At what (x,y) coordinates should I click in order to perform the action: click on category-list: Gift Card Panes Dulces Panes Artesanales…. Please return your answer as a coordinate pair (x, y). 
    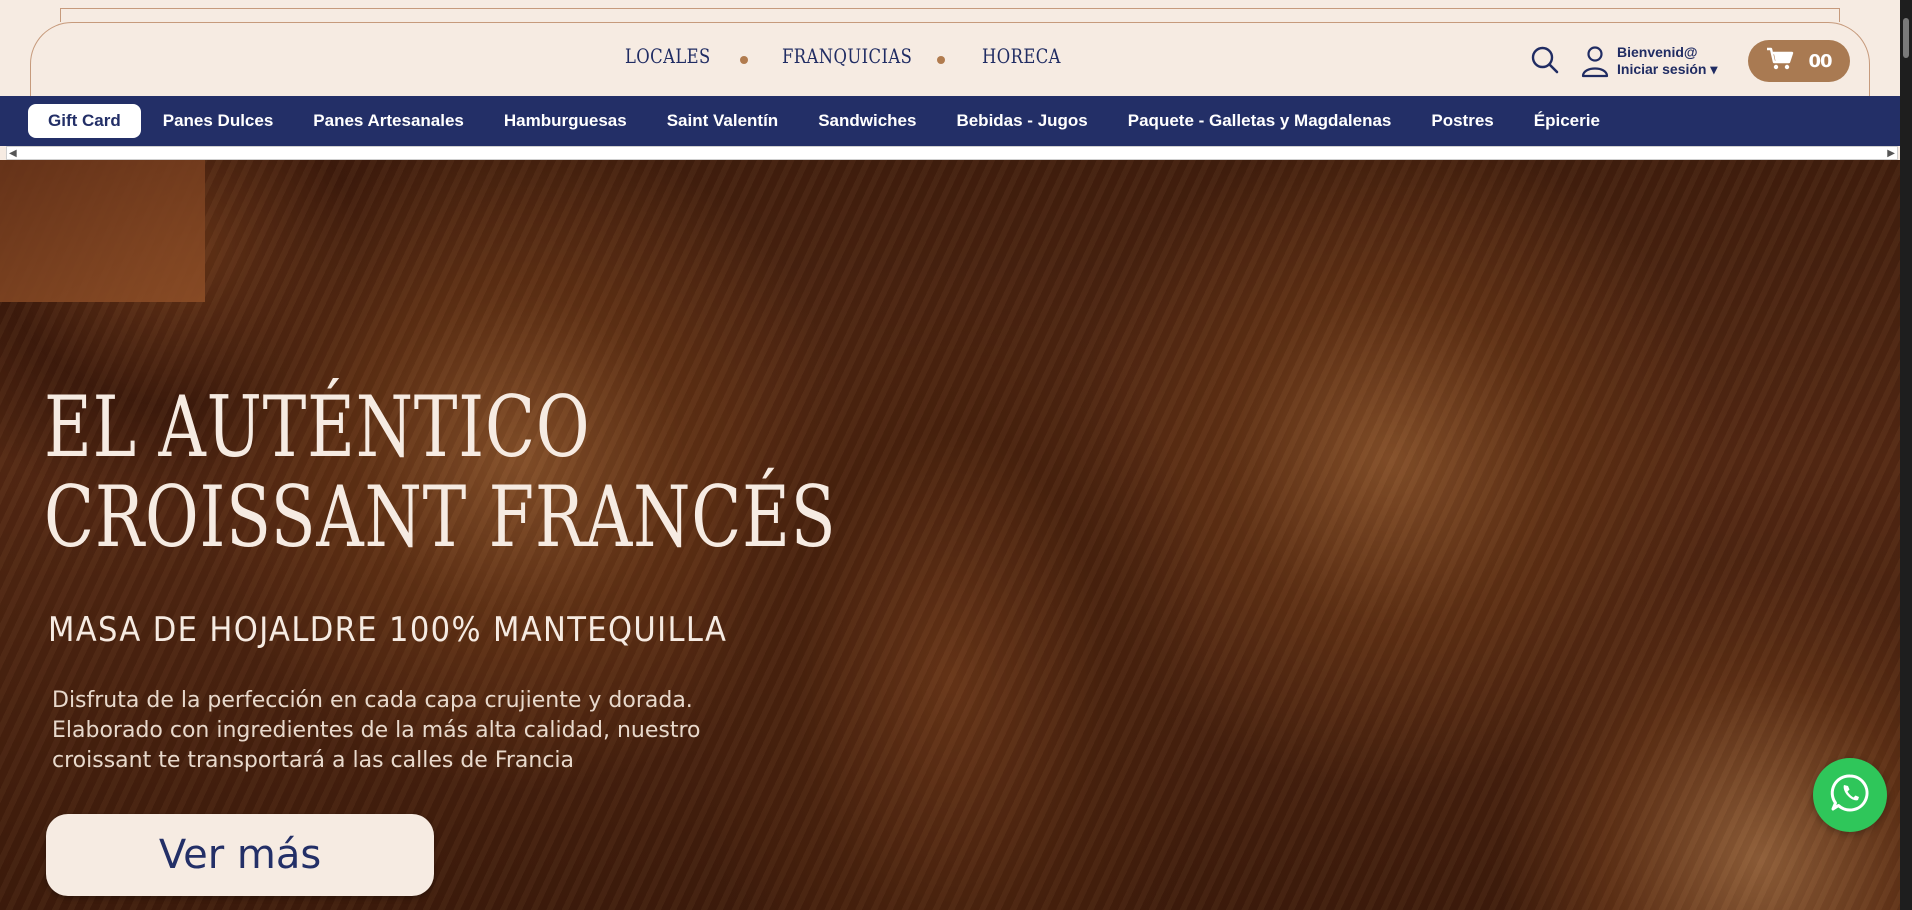
    Looking at the image, I should click on (824, 121).